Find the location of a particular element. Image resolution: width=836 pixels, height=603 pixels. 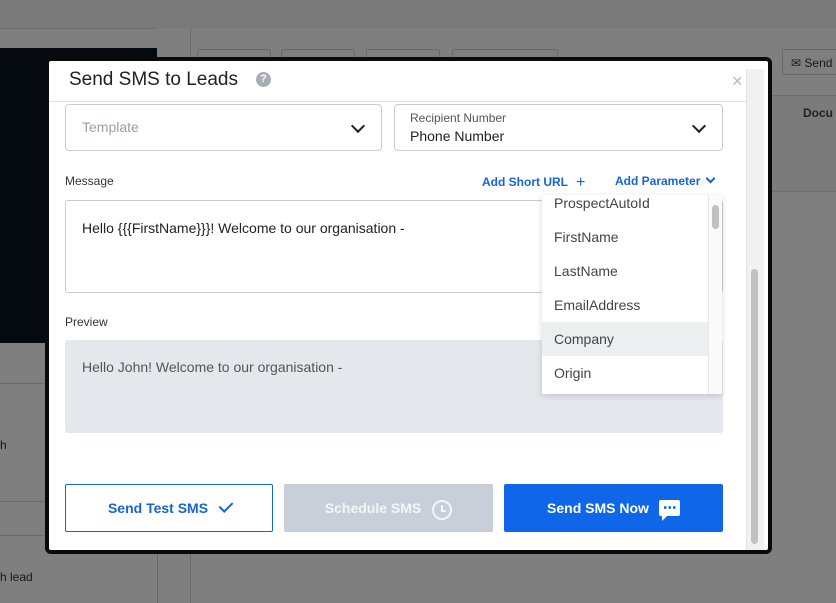

plus-icon: + is located at coordinates (581, 182).